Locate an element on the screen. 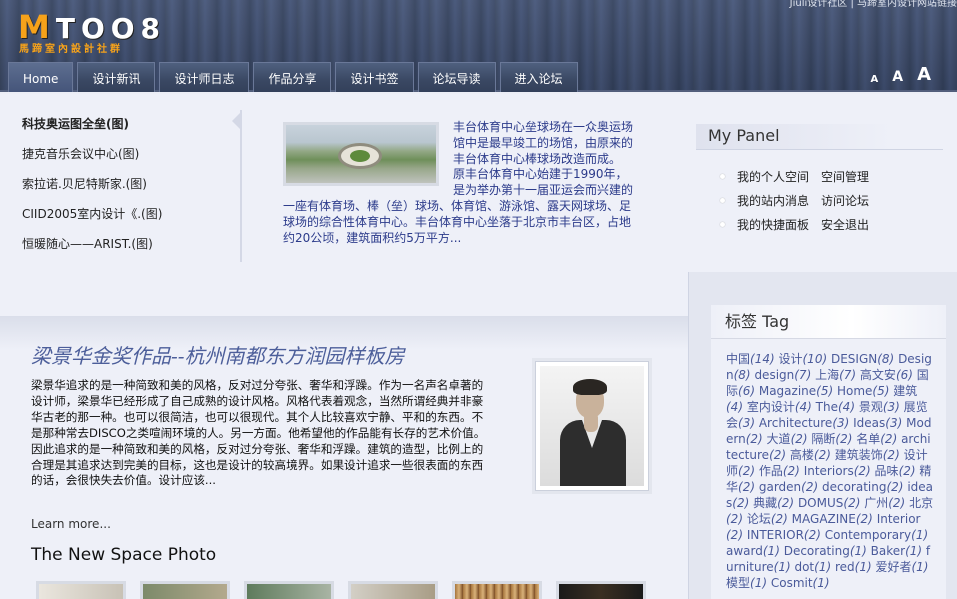 This screenshot has width=957, height=599. quick-panel-link: 我的快捷面板 is located at coordinates (773, 224).